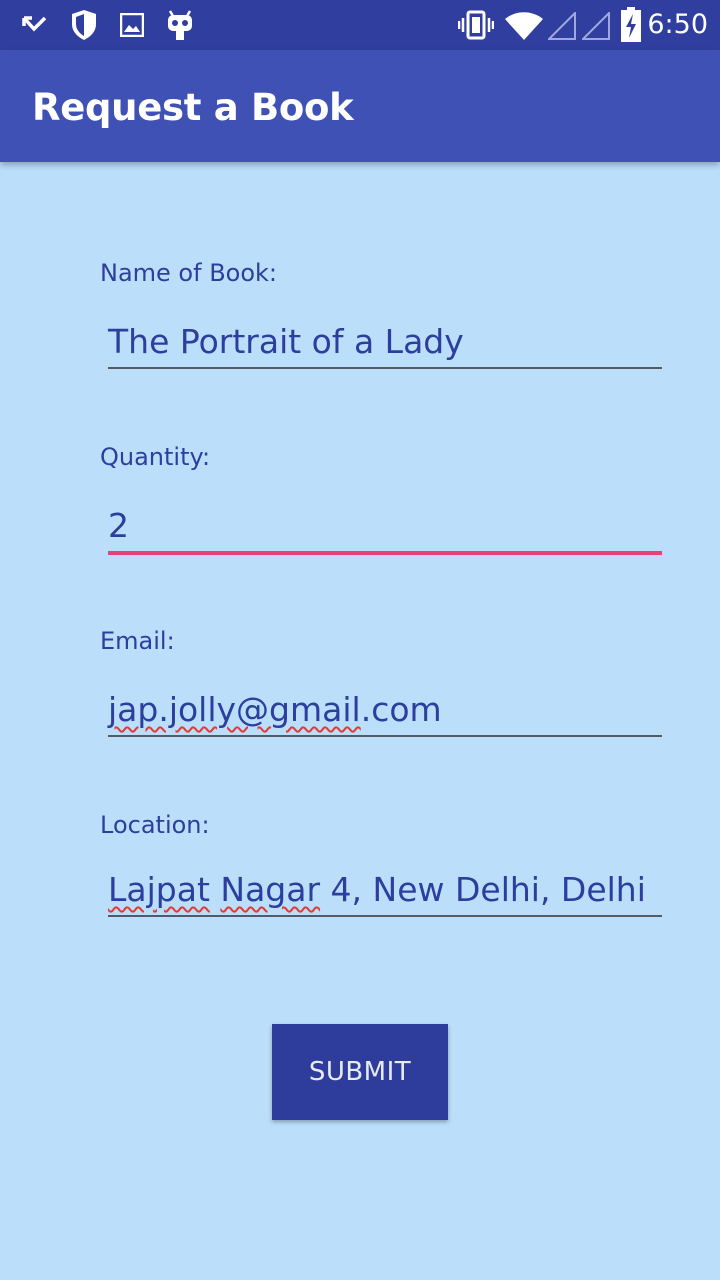  I want to click on submit-button: SUBMIT, so click(360, 1072).